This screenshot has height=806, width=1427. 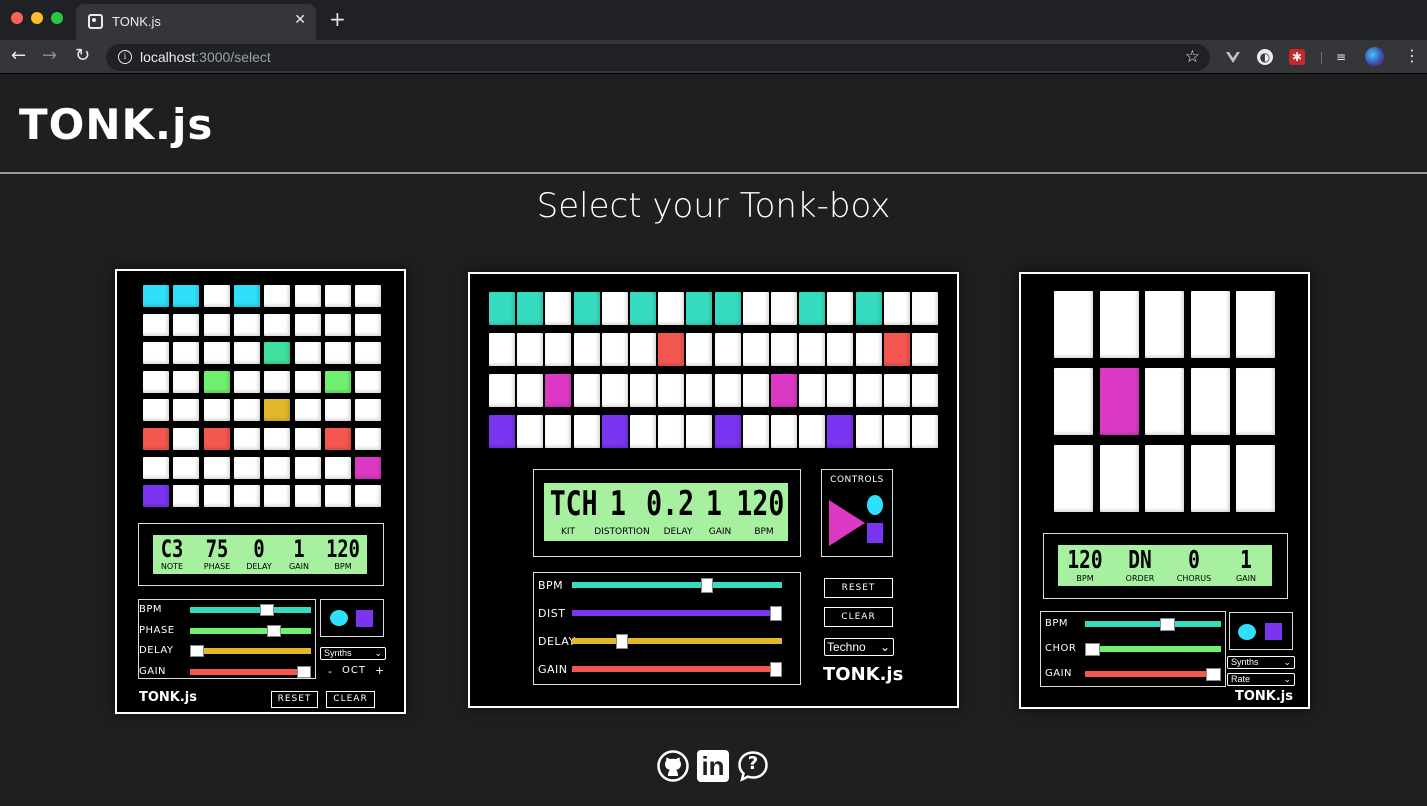 What do you see at coordinates (125, 57) in the screenshot?
I see `site-info-icon: i` at bounding box center [125, 57].